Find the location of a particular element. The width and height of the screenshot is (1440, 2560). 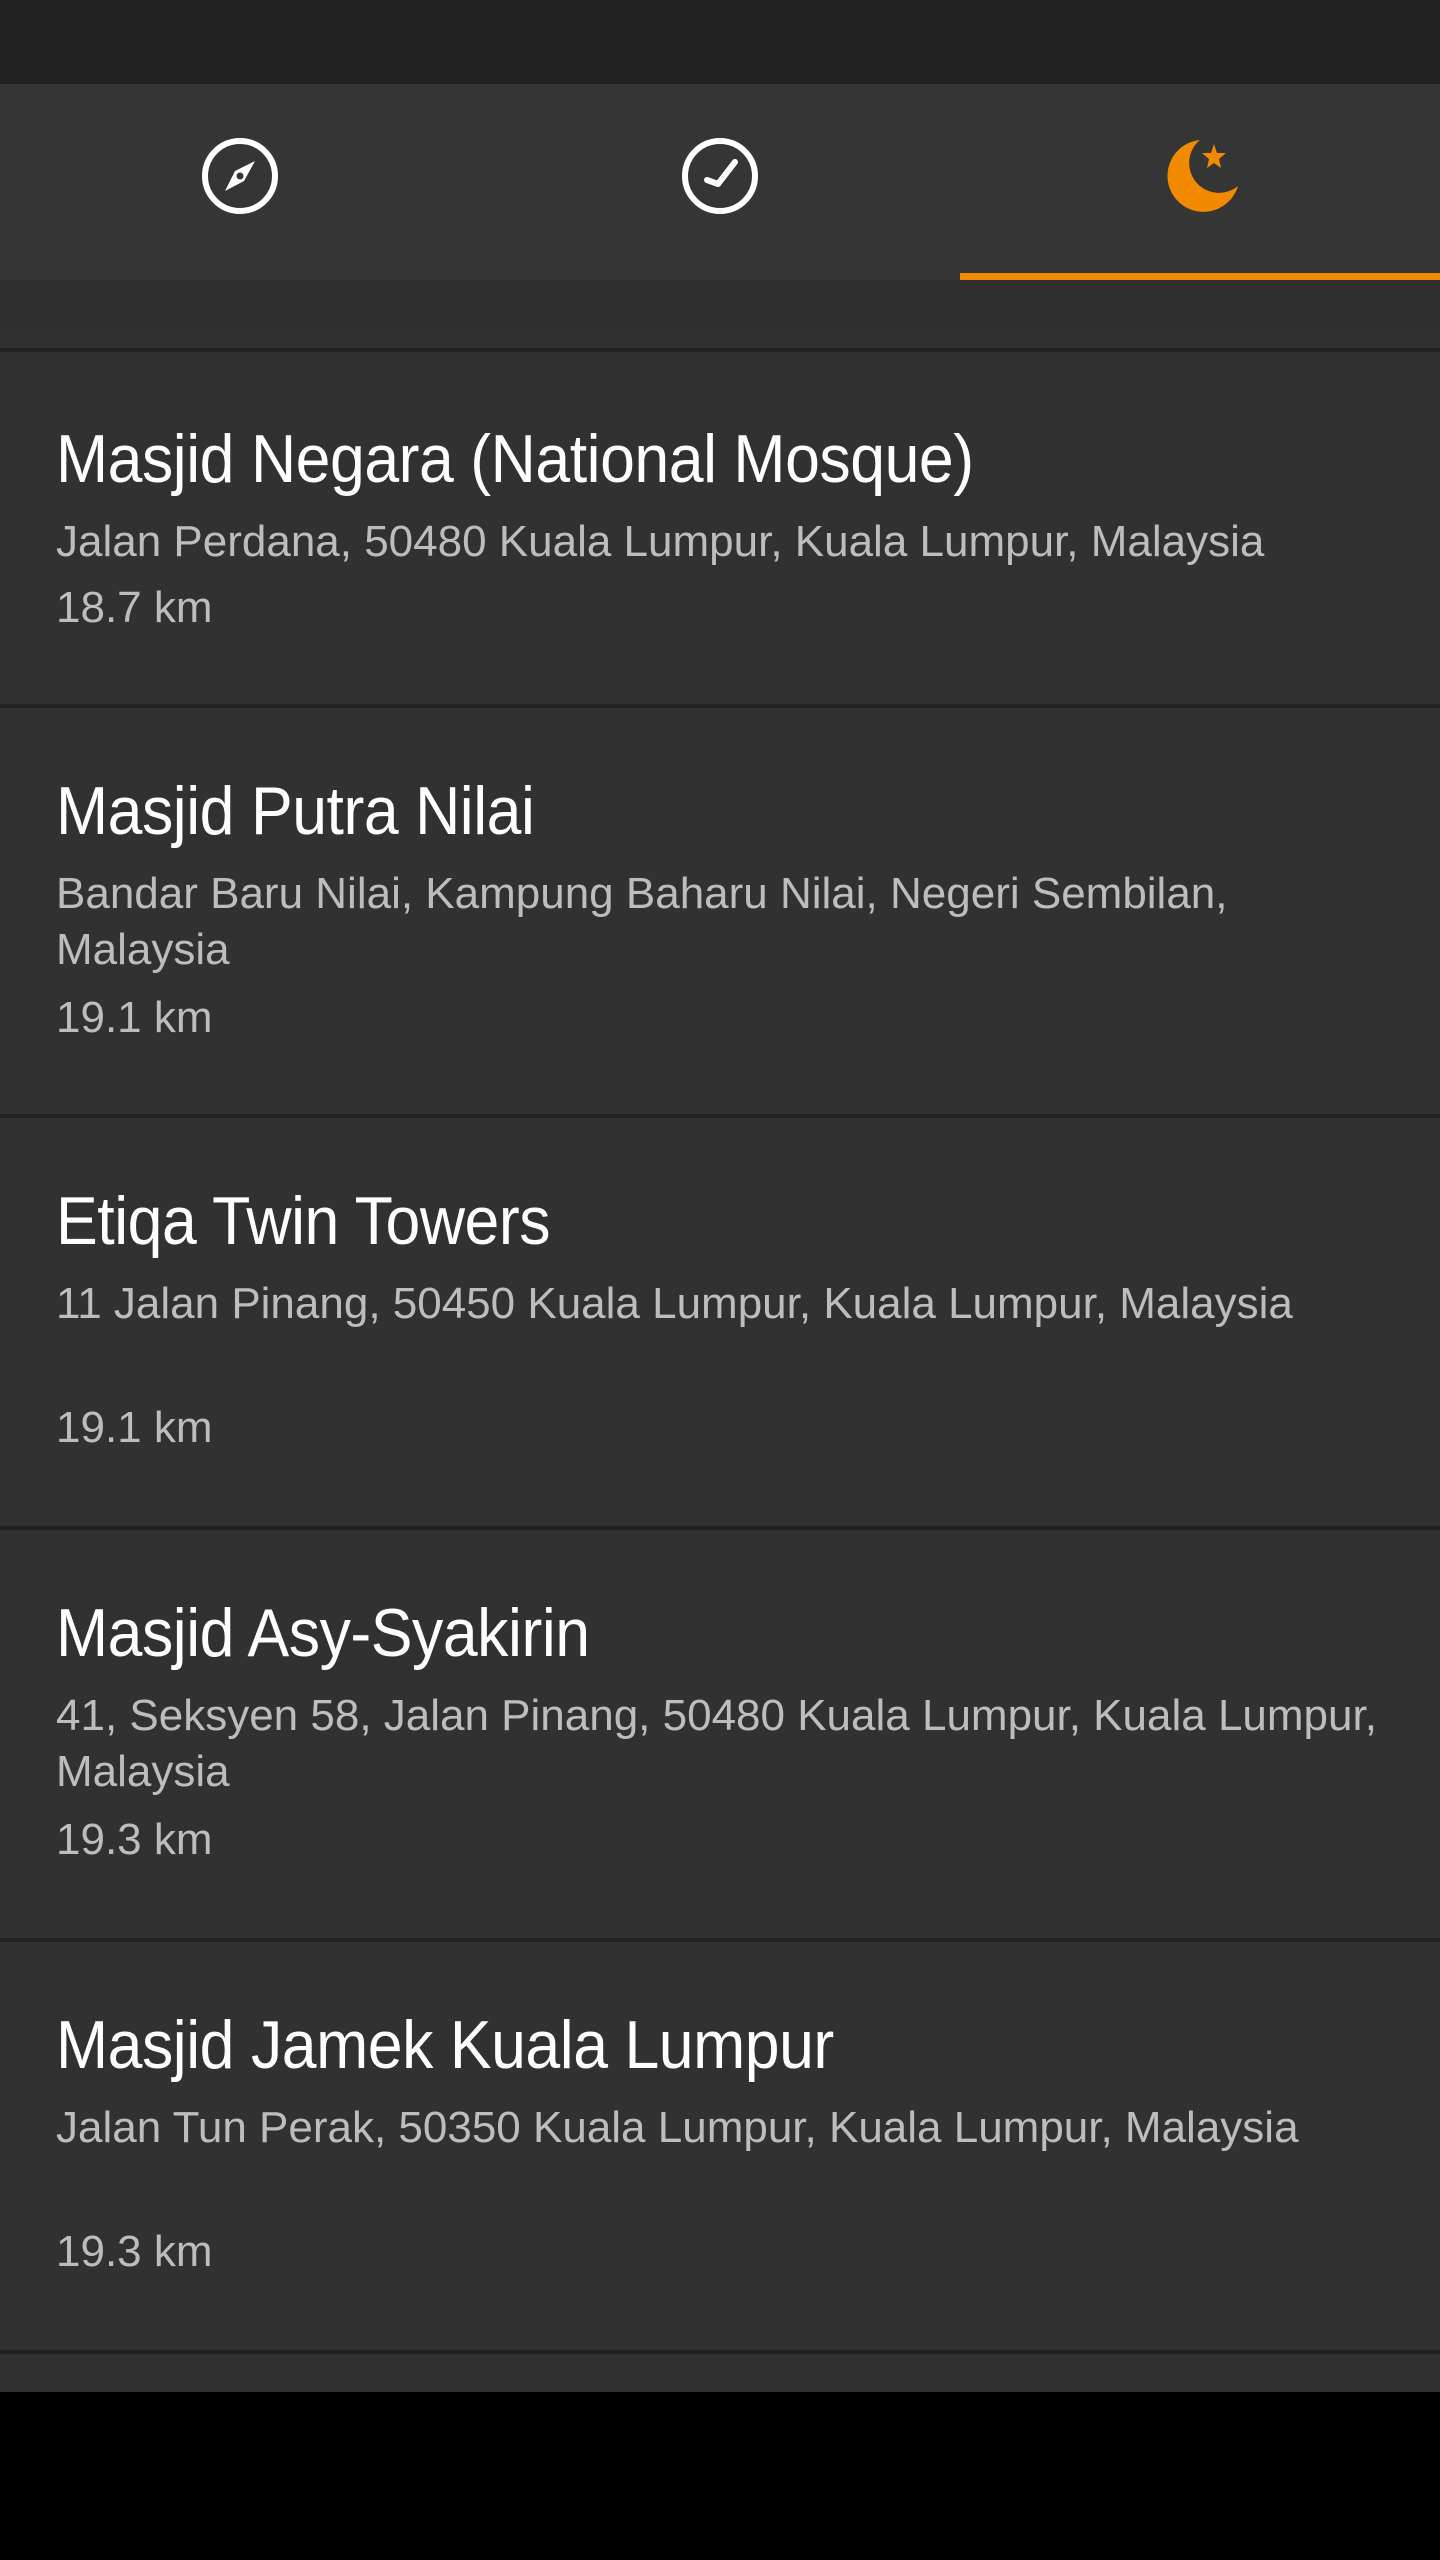

tab-qibla-compass is located at coordinates (240, 182).